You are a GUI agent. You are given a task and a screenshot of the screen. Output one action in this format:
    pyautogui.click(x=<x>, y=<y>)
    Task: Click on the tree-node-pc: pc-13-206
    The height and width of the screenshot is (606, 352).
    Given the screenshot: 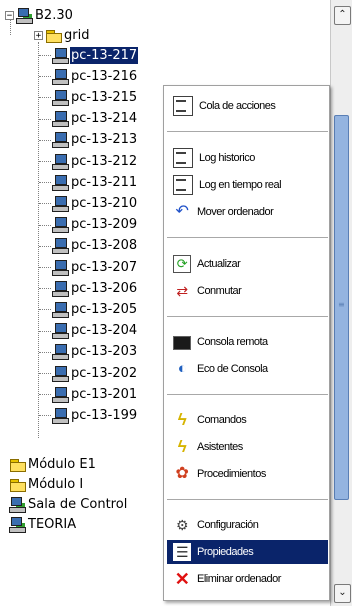 What is the action you would take?
    pyautogui.click(x=95, y=288)
    